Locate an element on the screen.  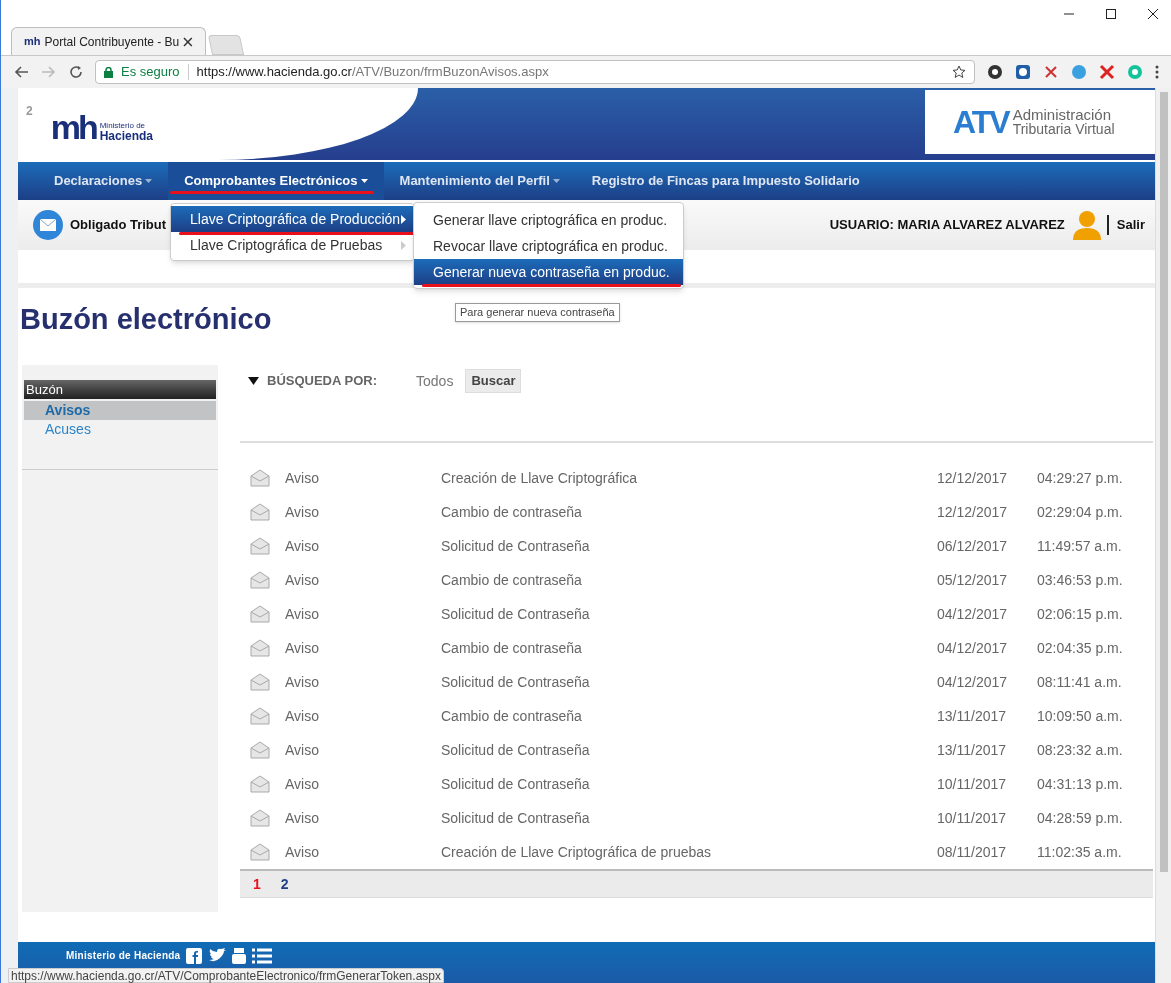
video-icon is located at coordinates (239, 955).